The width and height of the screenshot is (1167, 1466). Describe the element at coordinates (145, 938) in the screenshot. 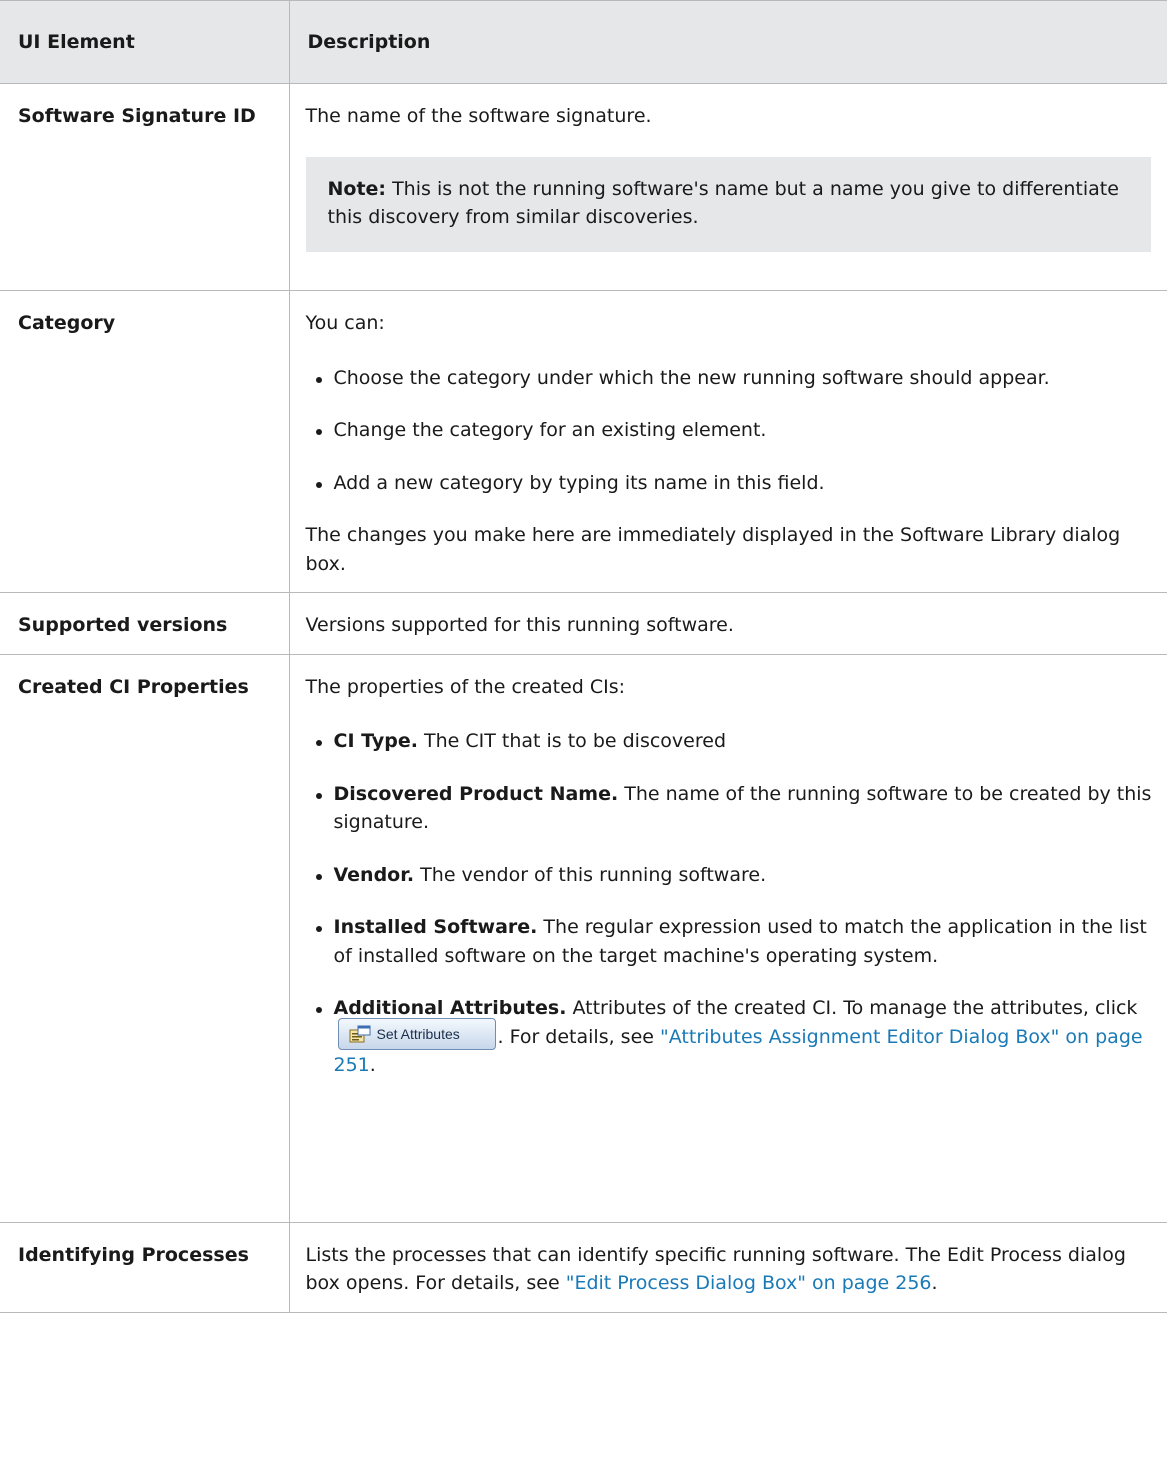

I see `element-name: Created CI Properties` at that location.